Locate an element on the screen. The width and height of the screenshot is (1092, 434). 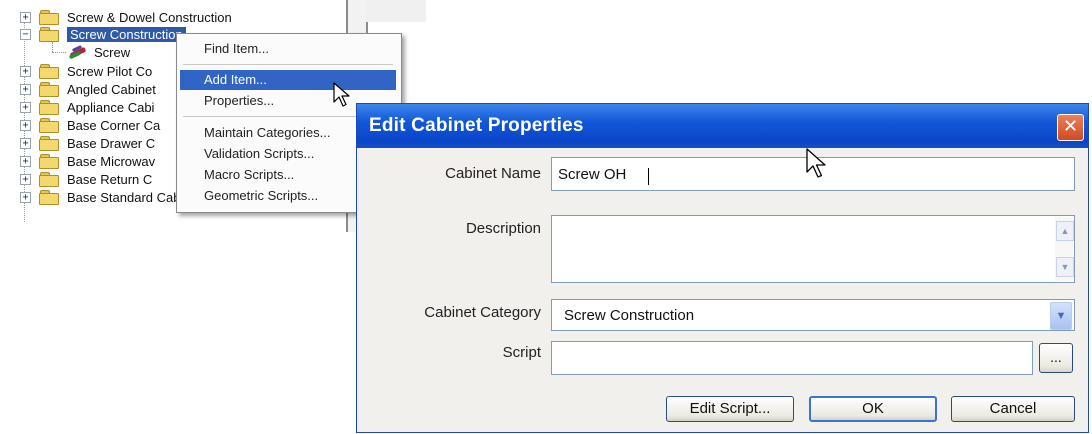
tree-item-label: Screw Pilot Co is located at coordinates (110, 71).